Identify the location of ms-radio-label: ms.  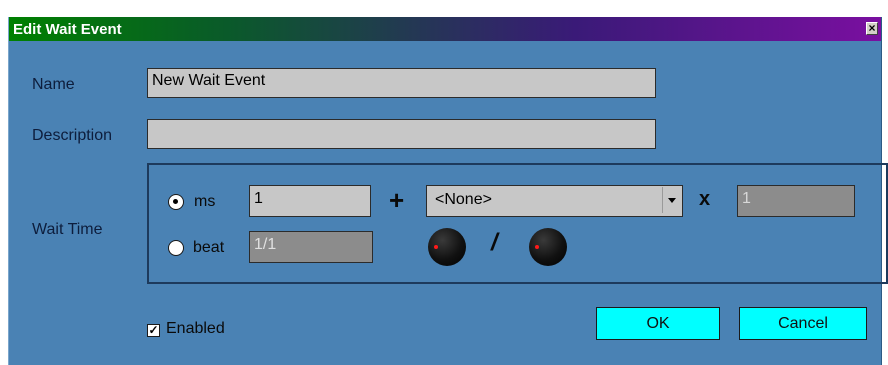
(204, 202).